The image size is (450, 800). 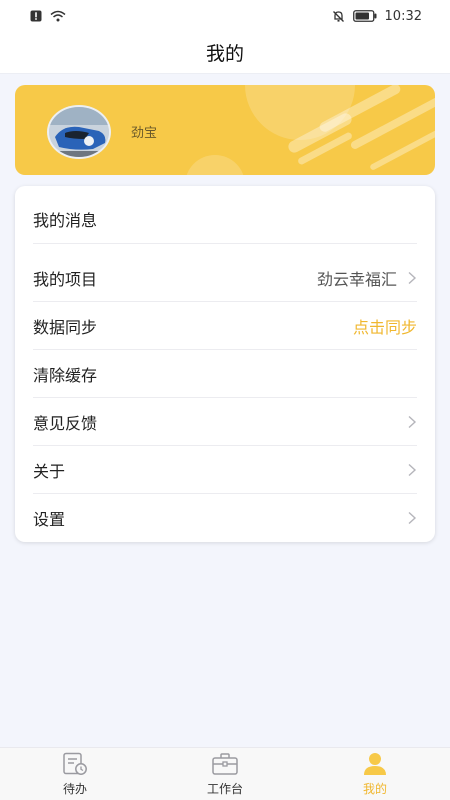 What do you see at coordinates (65, 375) in the screenshot?
I see `menu-item-label: 清除缓存` at bounding box center [65, 375].